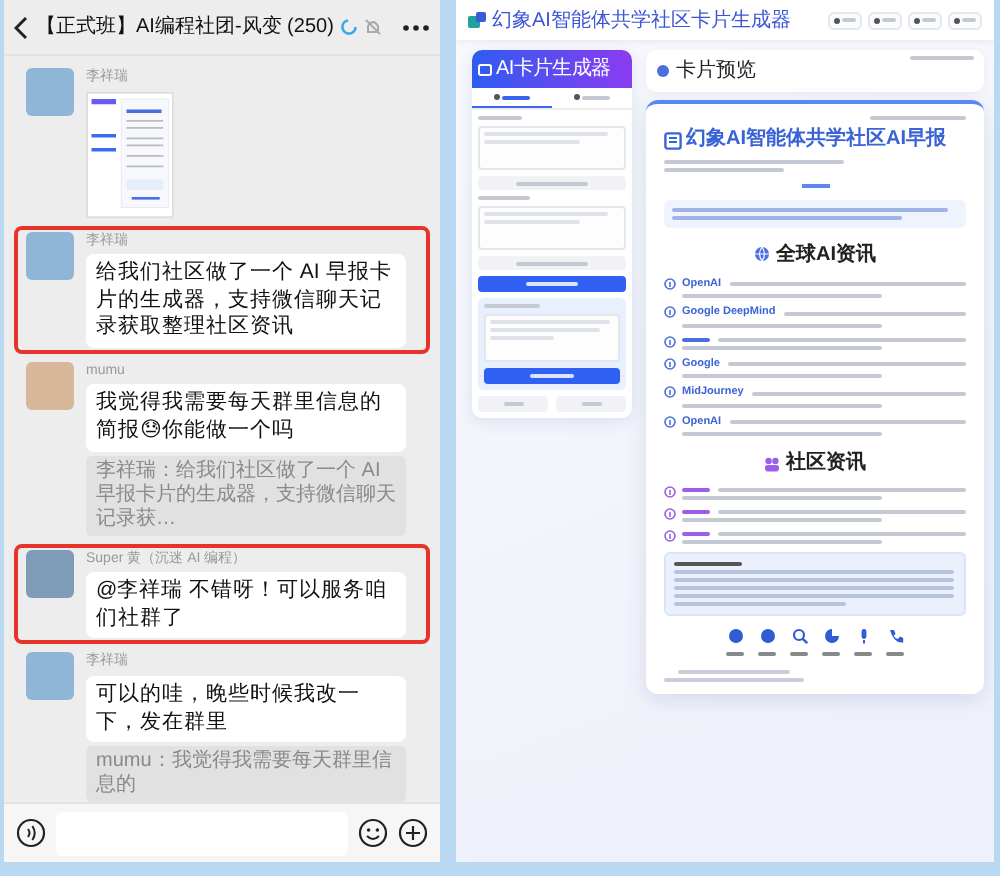 The width and height of the screenshot is (1000, 876). I want to click on card-icon, so click(485, 69).